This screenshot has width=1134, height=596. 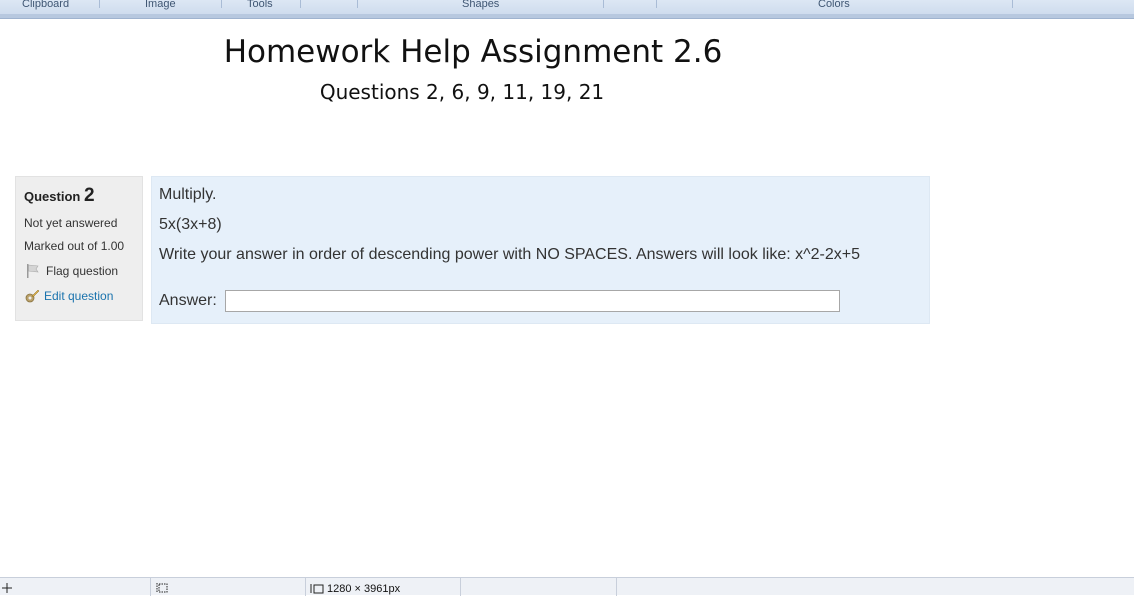 I want to click on ribbon-group-colors: Colors, so click(x=834, y=5).